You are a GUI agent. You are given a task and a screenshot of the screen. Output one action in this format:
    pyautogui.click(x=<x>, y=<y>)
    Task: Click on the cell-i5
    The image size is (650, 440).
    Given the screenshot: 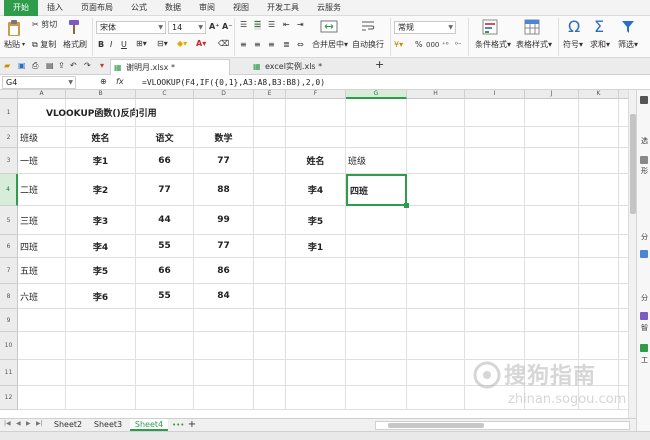 What is the action you would take?
    pyautogui.click(x=495, y=220)
    